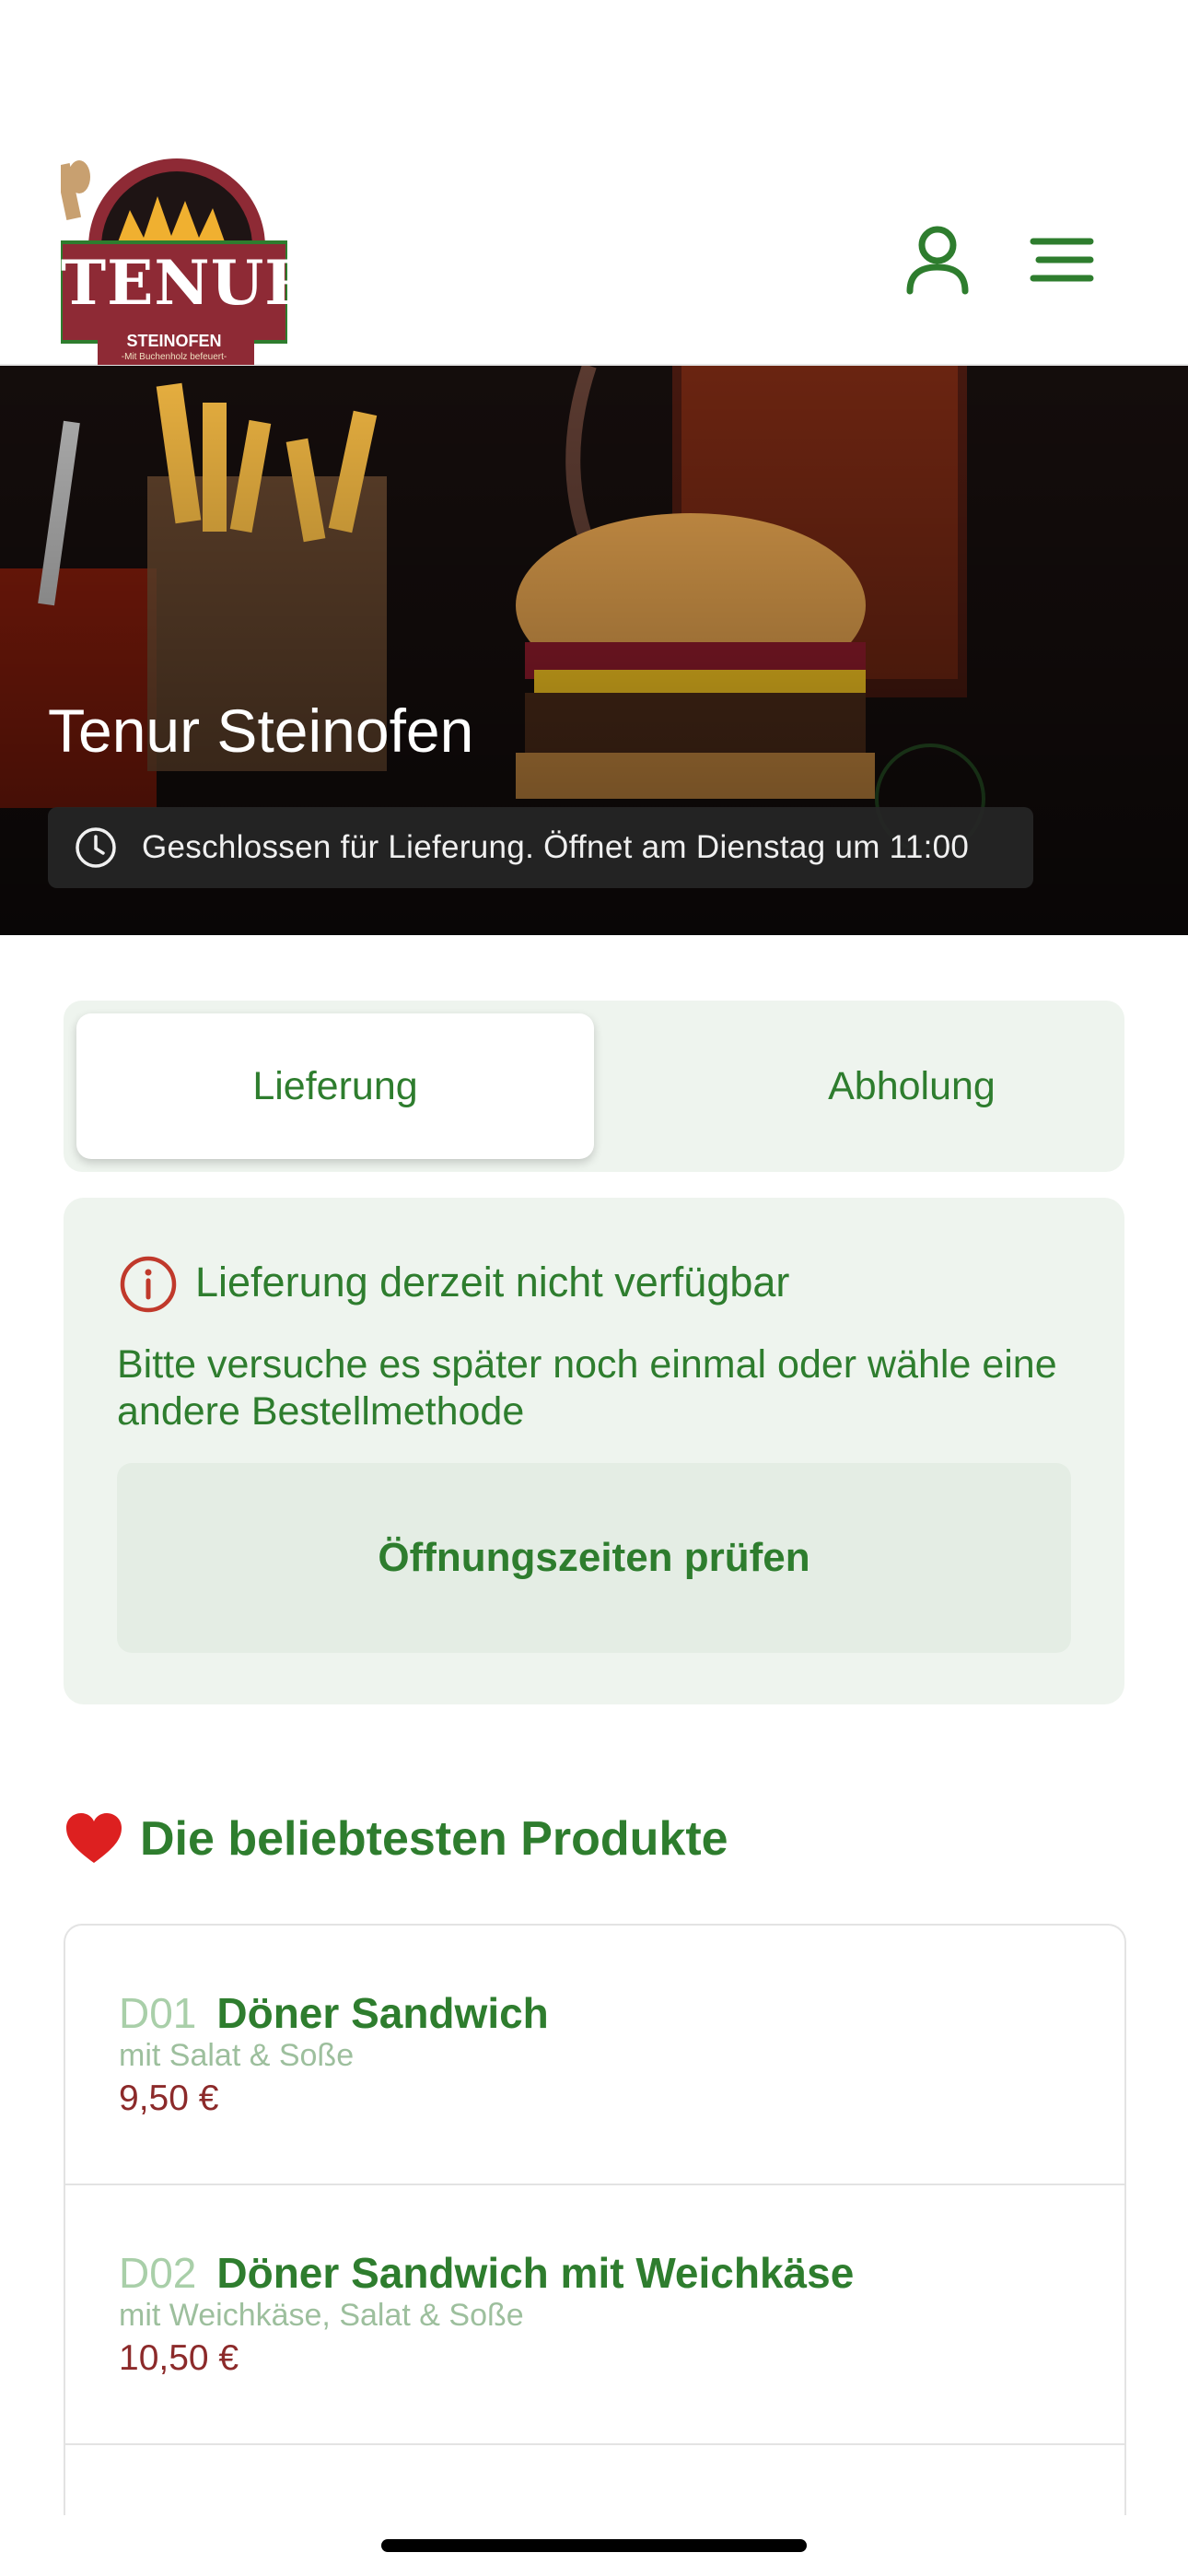  Describe the element at coordinates (594, 2545) in the screenshot. I see `home-indicator` at that location.